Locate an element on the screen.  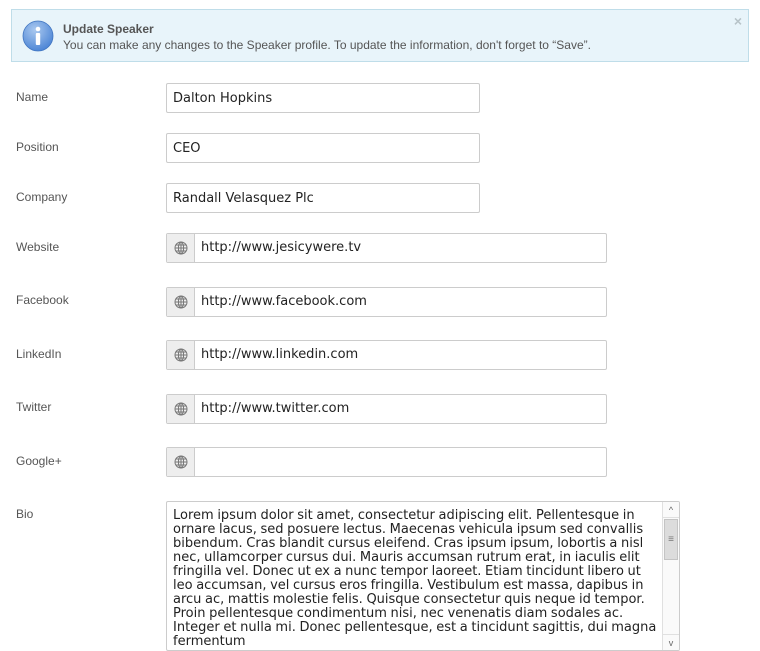
googleplus-input-group is located at coordinates (386, 462).